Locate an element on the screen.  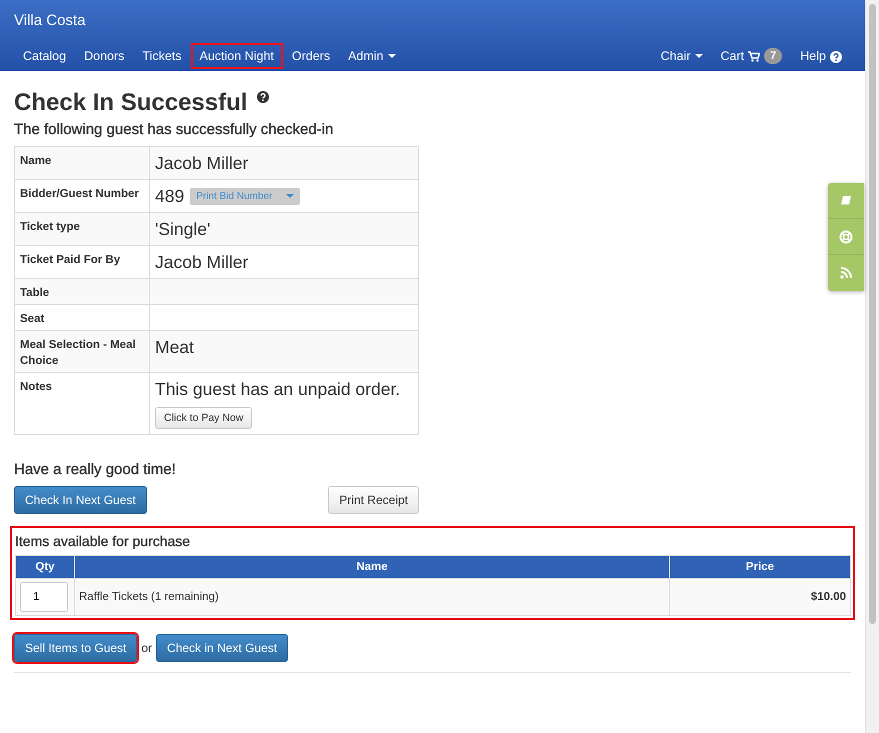
quantity-field: 1 is located at coordinates (44, 597).